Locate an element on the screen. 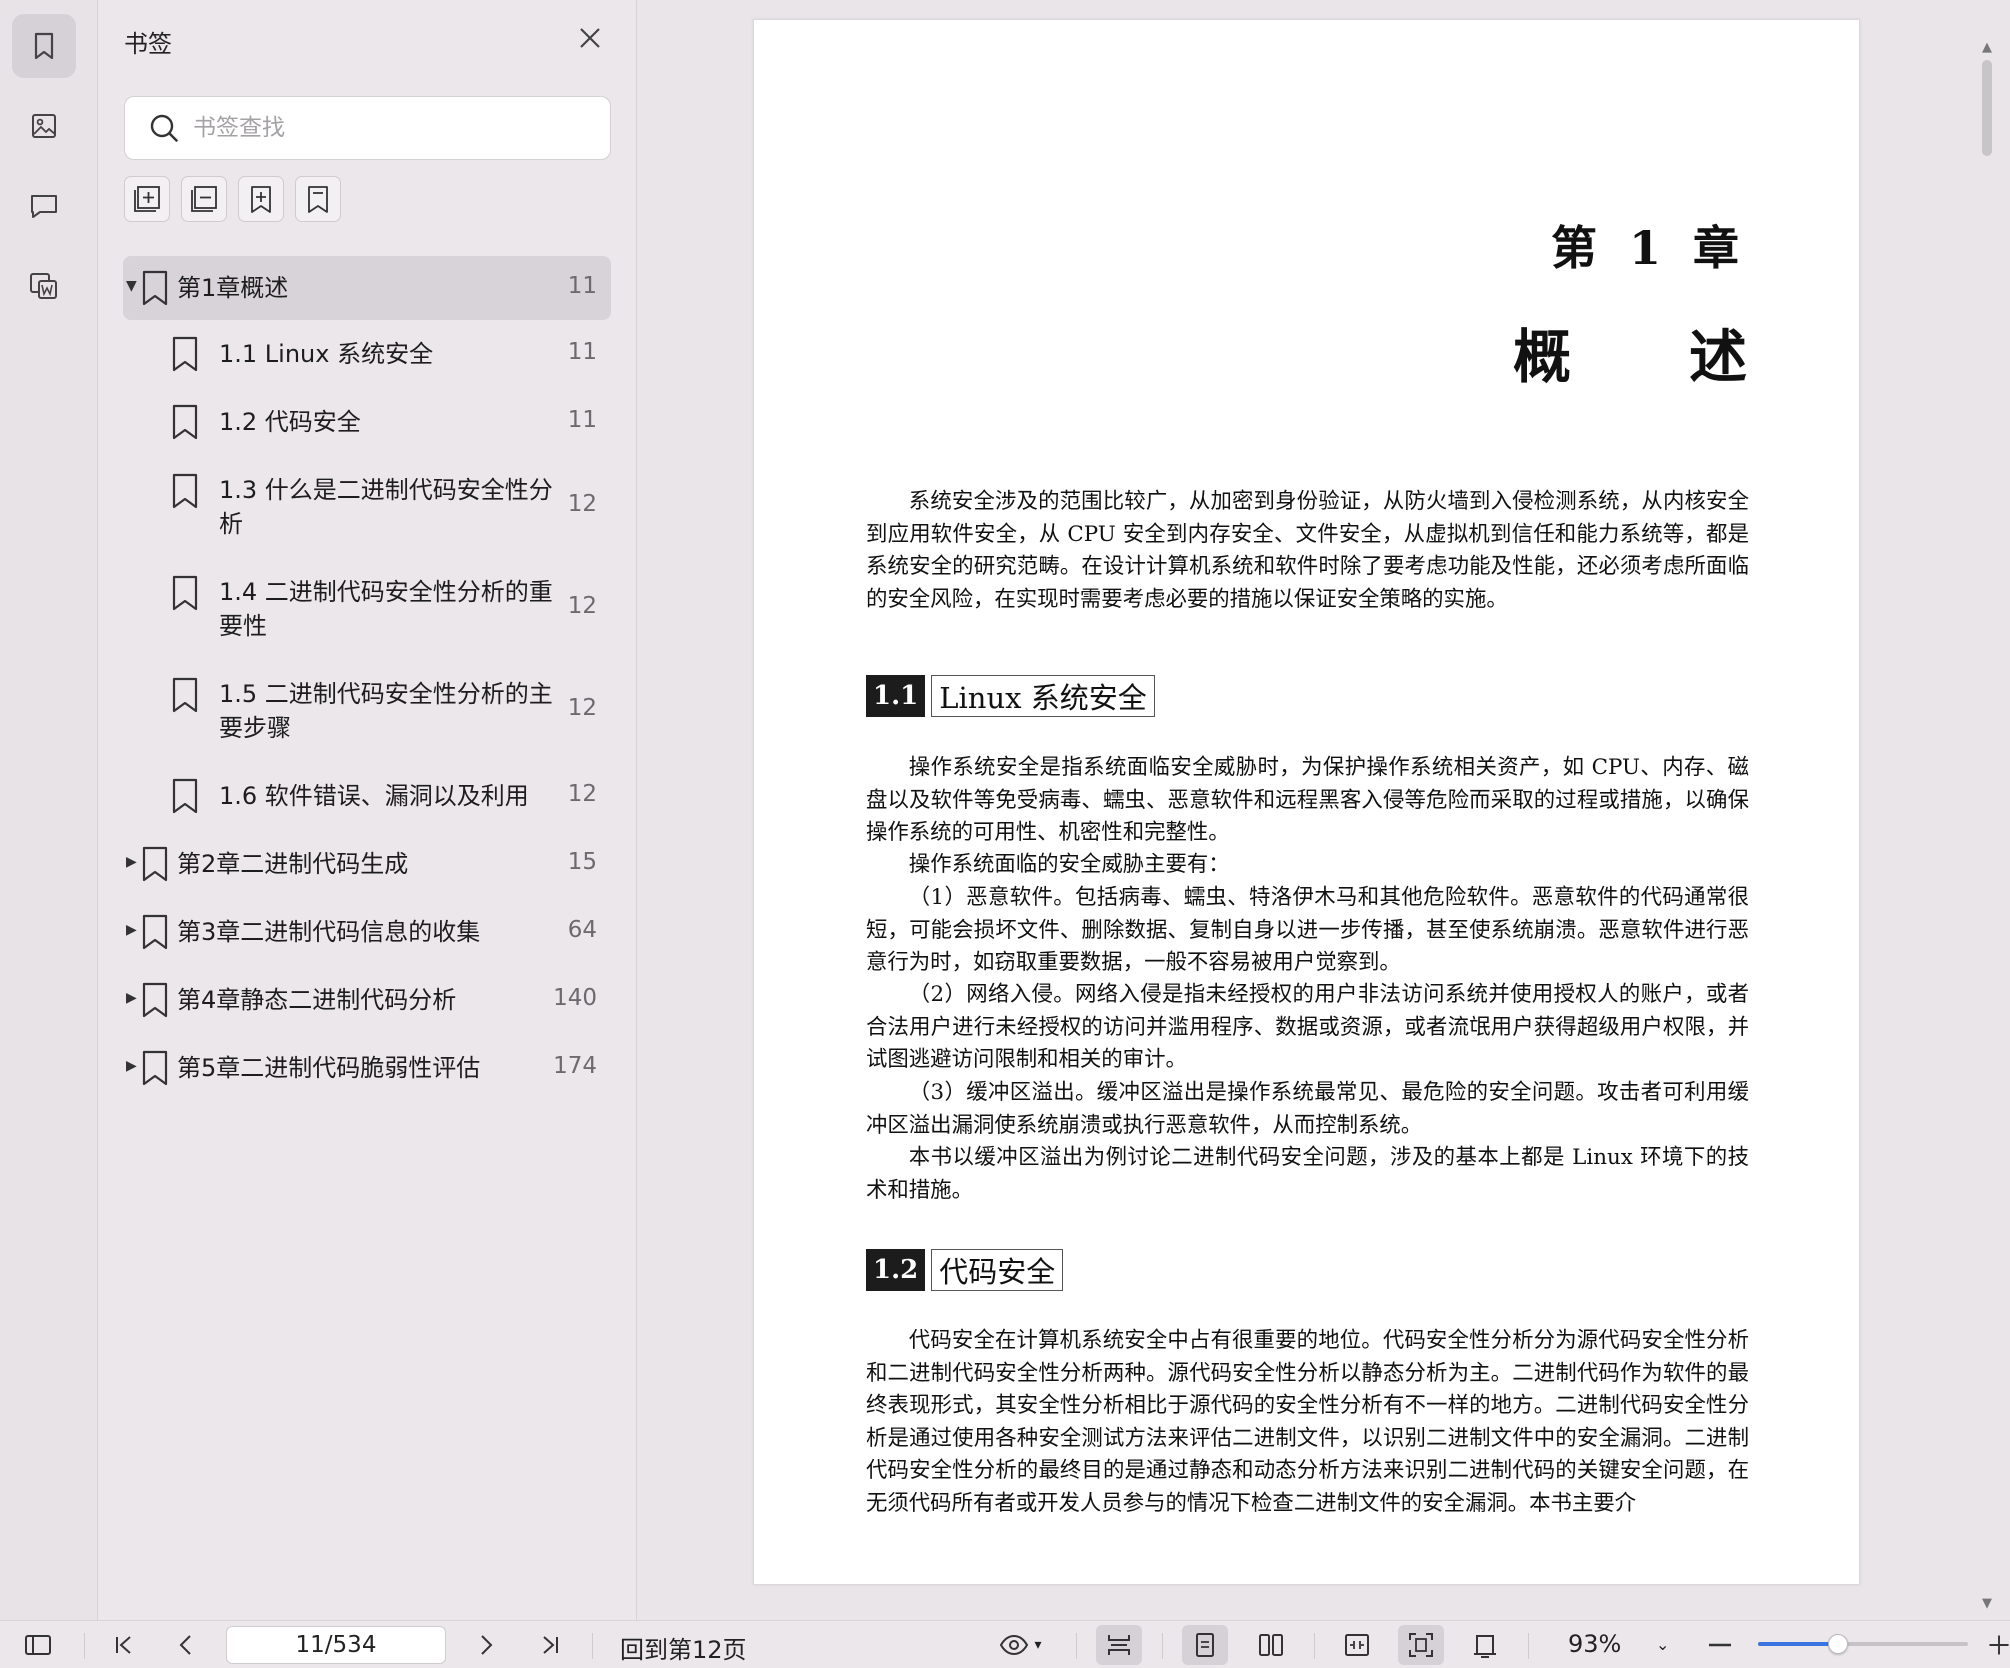  bookmark-item-chapter-3: ▶ 第3章二进制代码信息的收集 64 is located at coordinates (367, 932).